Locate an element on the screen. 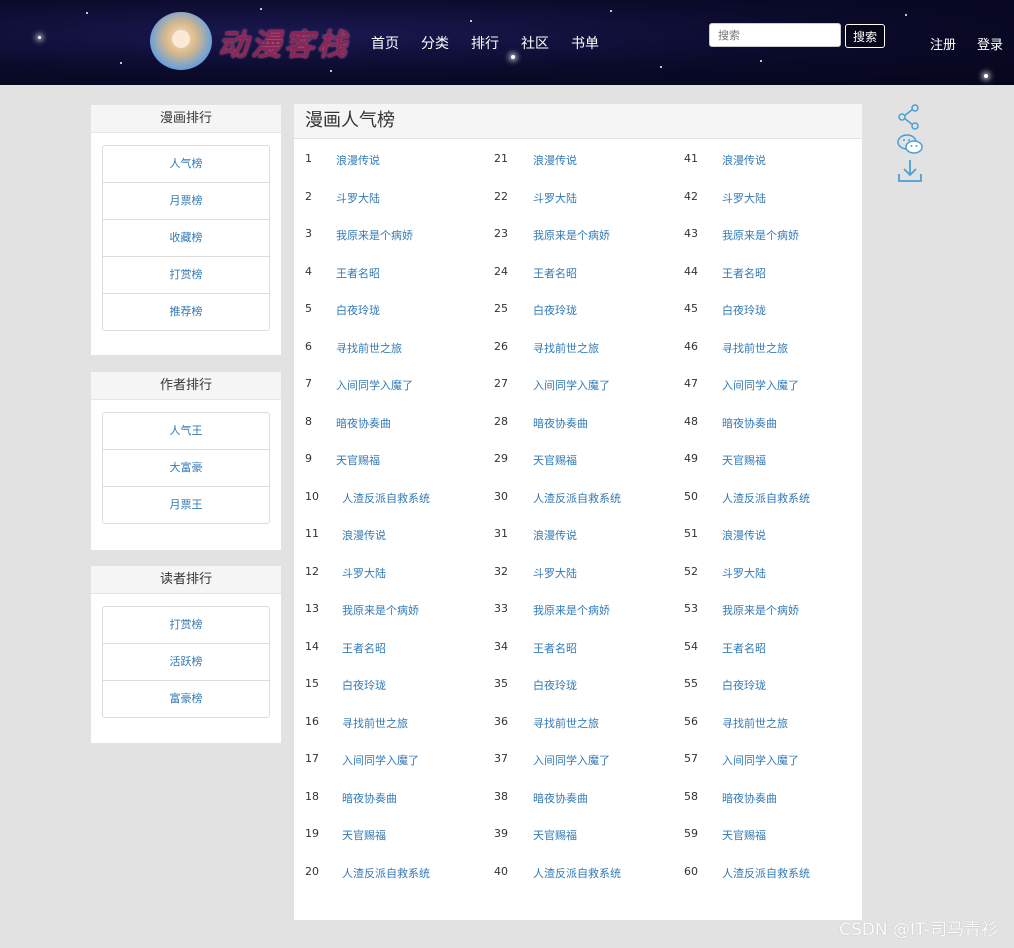  logo-image is located at coordinates (181, 41).